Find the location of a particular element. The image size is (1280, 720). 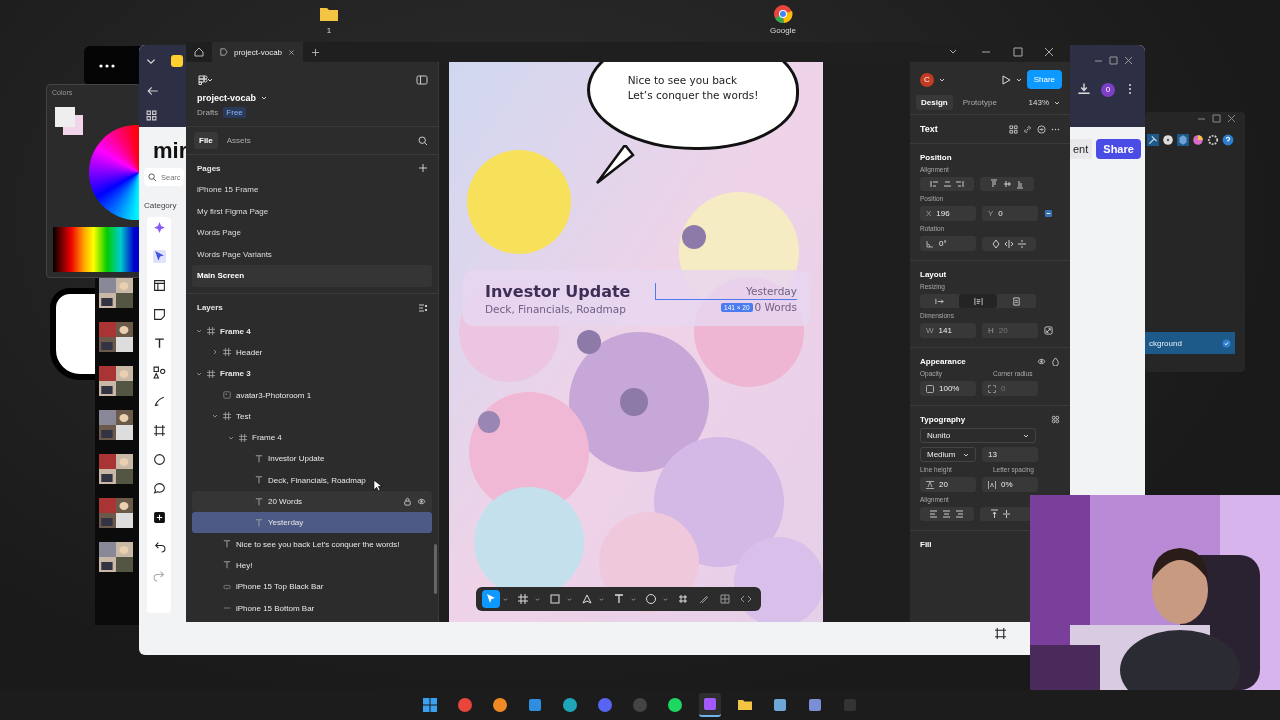

cursor-icon is located at coordinates (159, 256).